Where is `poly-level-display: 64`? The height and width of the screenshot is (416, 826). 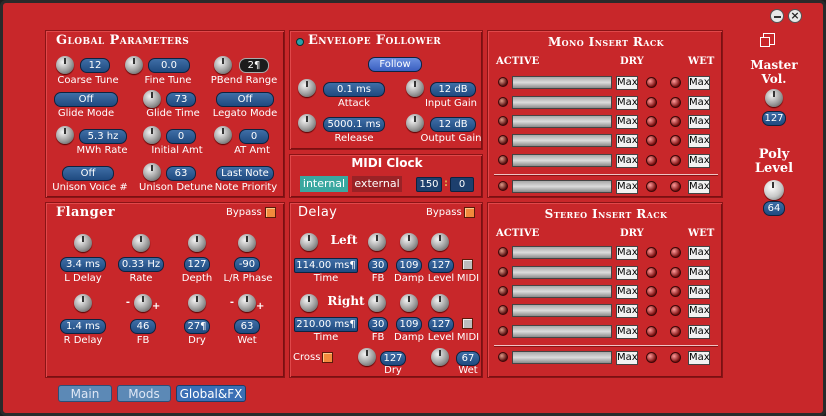 poly-level-display: 64 is located at coordinates (774, 208).